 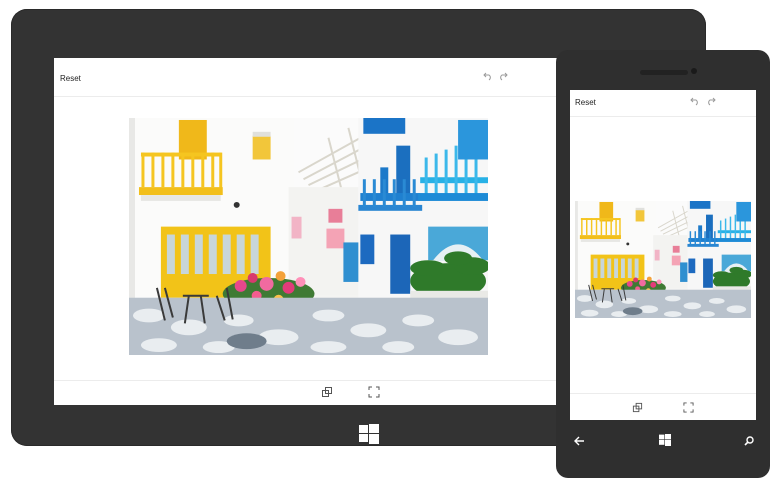 What do you see at coordinates (579, 441) in the screenshot?
I see `back-arrow-icon` at bounding box center [579, 441].